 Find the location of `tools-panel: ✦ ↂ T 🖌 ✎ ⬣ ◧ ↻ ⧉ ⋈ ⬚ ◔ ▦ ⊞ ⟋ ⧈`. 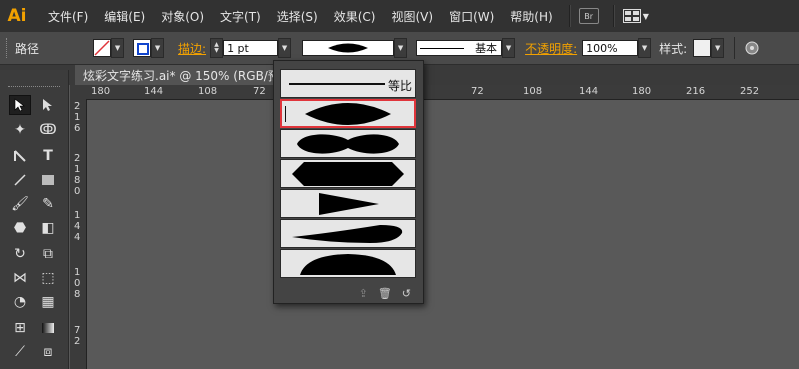

tools-panel: ✦ ↂ T 🖌 ✎ ⬣ ◧ ↻ ⧉ ⋈ ⬚ ◔ ▦ ⊞ ⟋ ⧈ is located at coordinates (34, 219).